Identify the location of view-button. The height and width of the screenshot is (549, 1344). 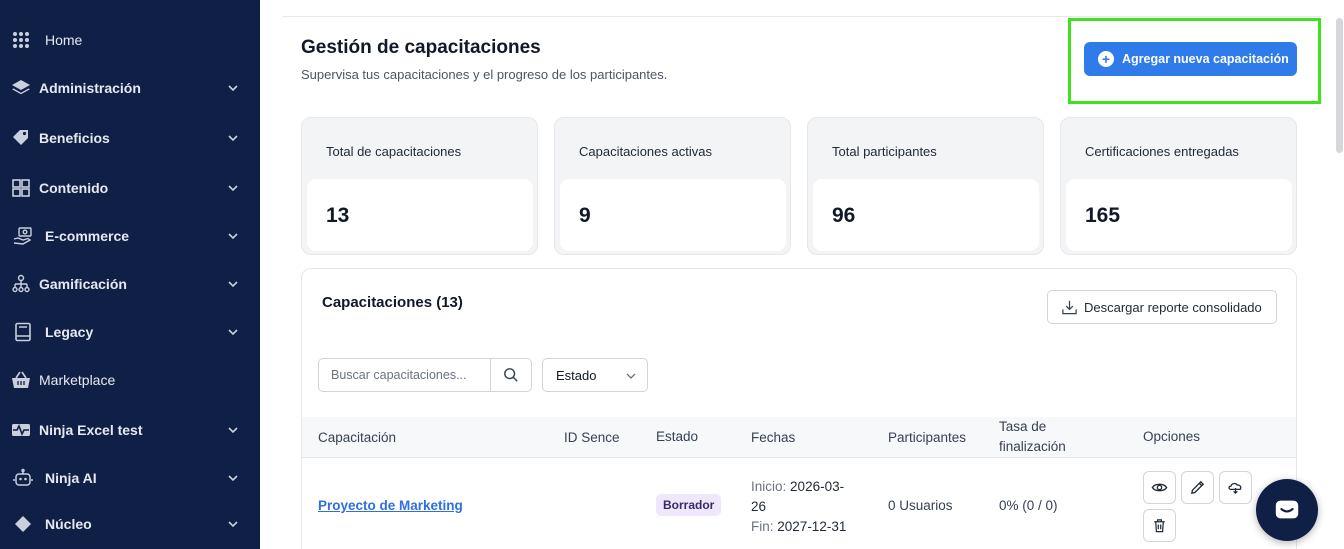
(1159, 487).